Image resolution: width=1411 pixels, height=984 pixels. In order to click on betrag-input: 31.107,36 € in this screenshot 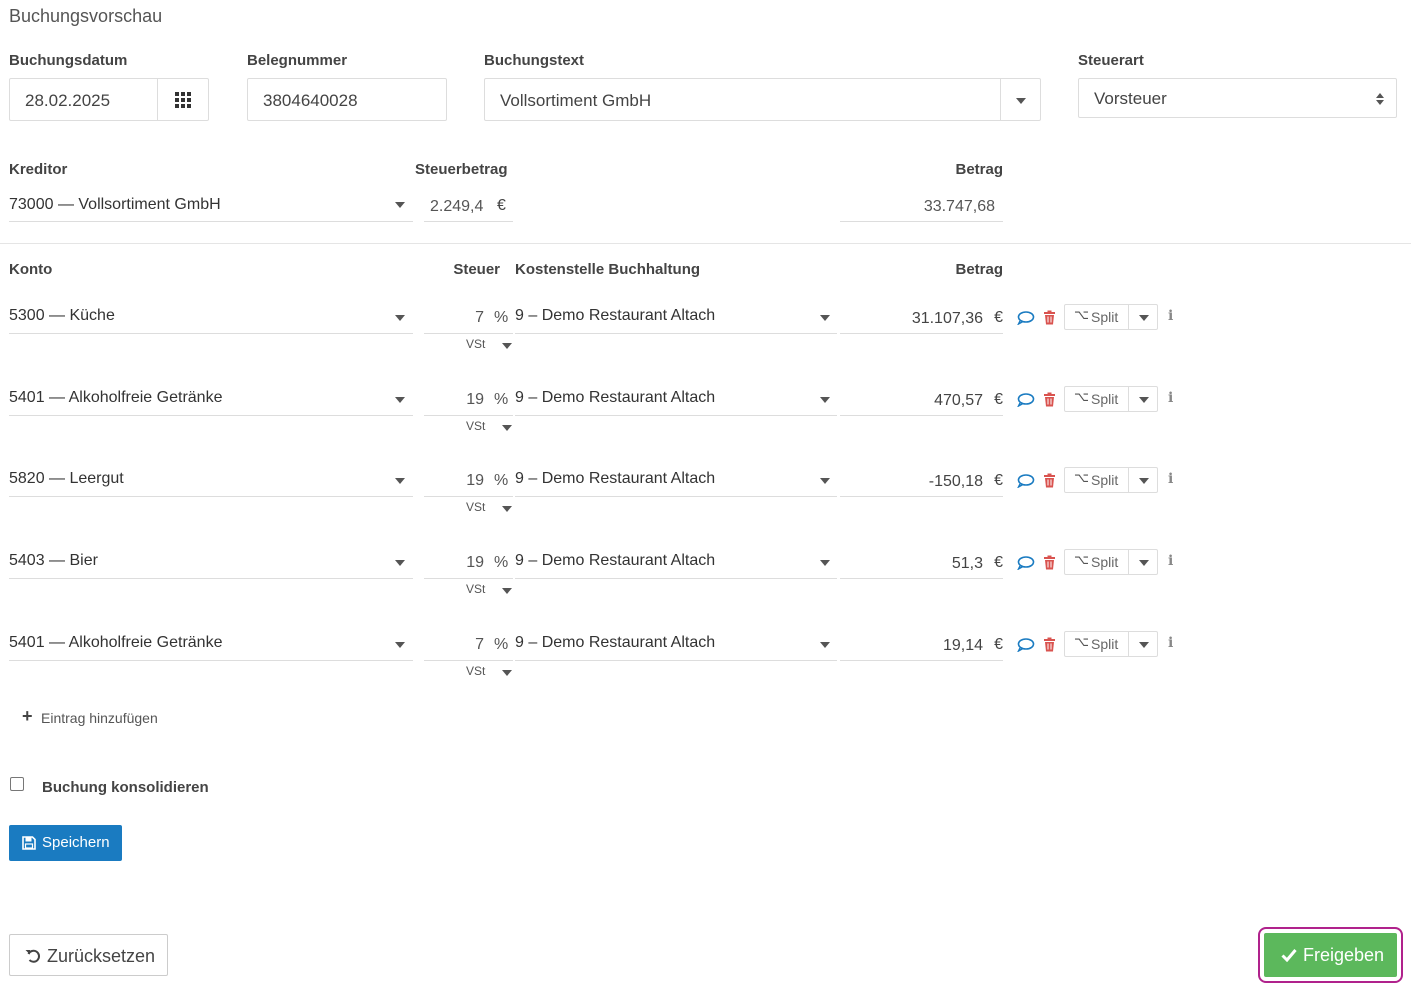, I will do `click(921, 317)`.